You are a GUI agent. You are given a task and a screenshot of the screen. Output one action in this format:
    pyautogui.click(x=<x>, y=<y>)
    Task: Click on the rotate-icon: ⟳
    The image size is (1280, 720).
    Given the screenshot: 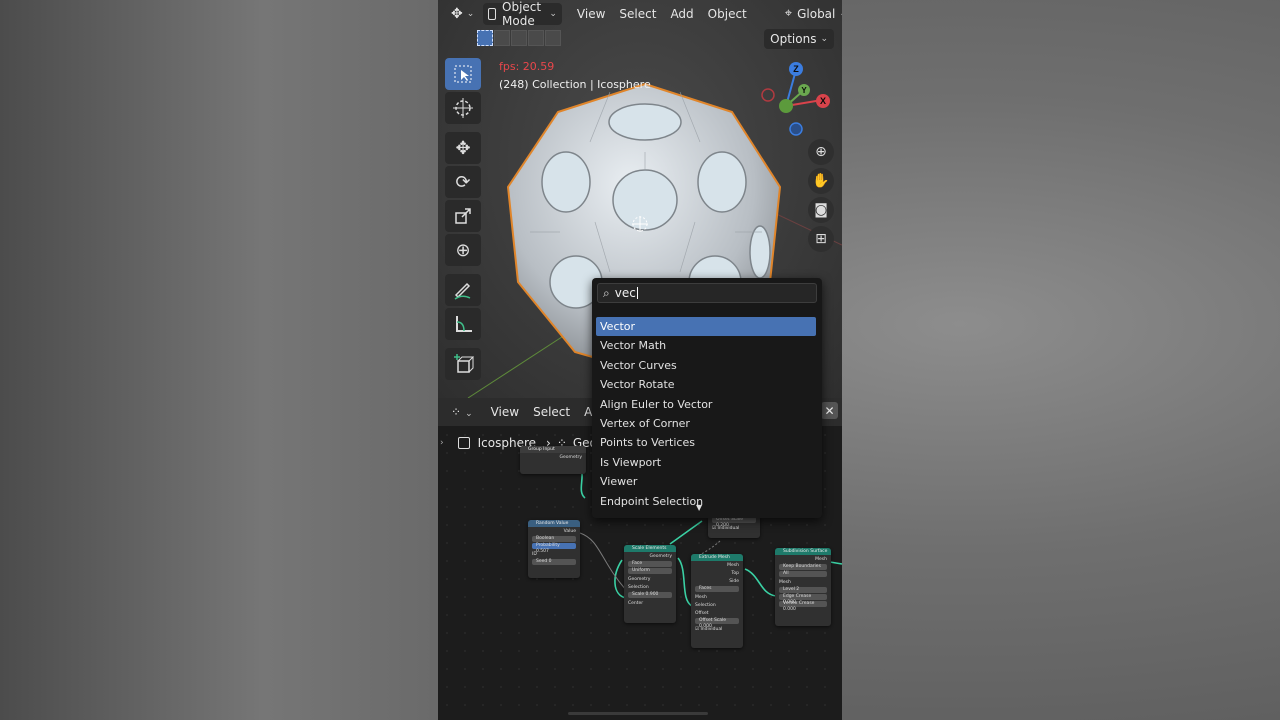 What is the action you would take?
    pyautogui.click(x=463, y=182)
    